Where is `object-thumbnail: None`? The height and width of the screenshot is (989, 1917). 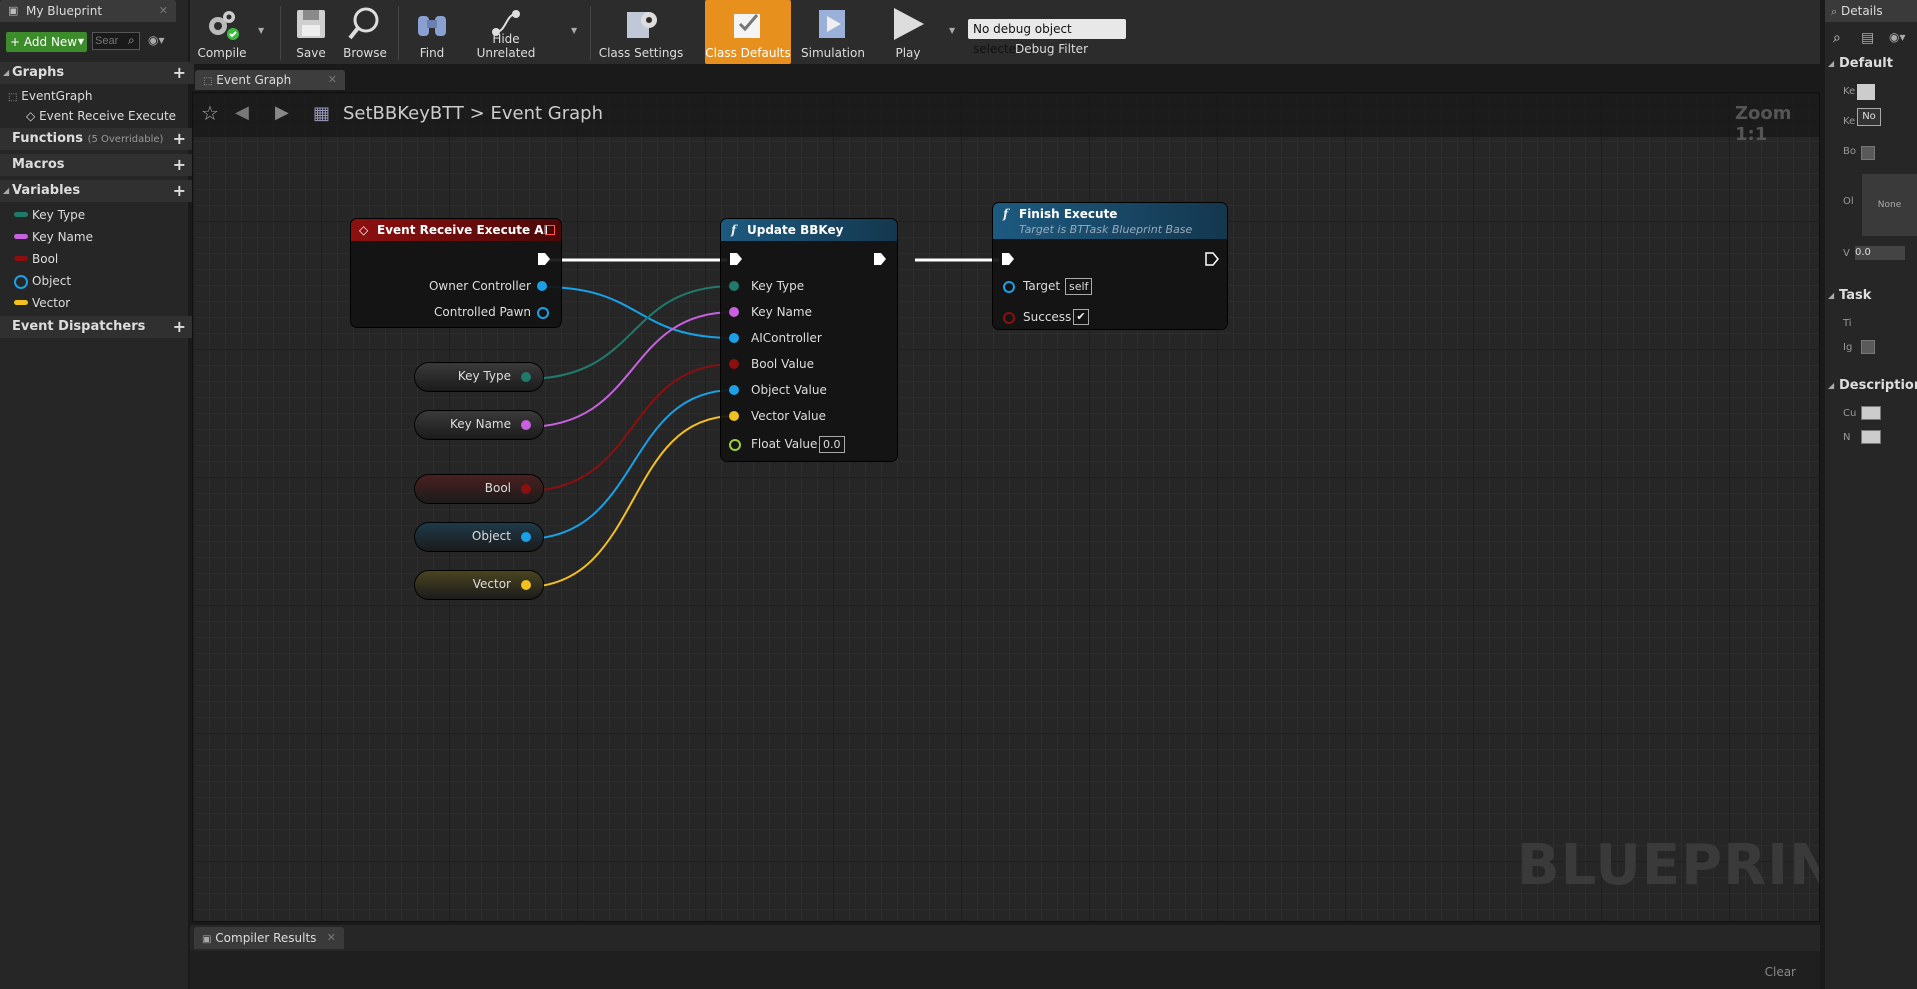
object-thumbnail: None is located at coordinates (1889, 205).